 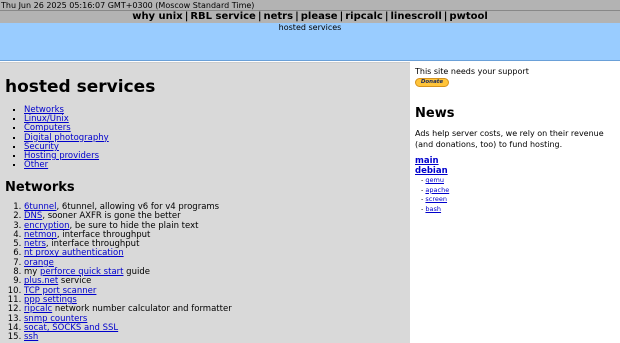 I want to click on support-text: This site needs your support, so click(x=472, y=71).